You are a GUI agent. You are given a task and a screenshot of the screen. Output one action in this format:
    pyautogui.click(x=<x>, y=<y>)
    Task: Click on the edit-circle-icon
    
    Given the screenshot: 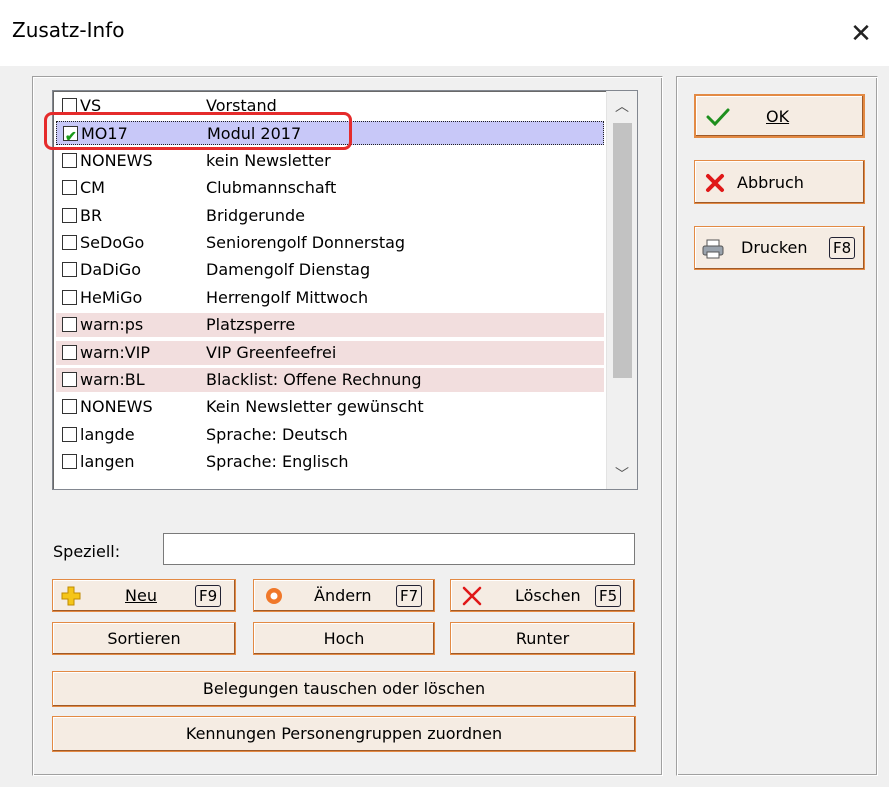 What is the action you would take?
    pyautogui.click(x=274, y=596)
    